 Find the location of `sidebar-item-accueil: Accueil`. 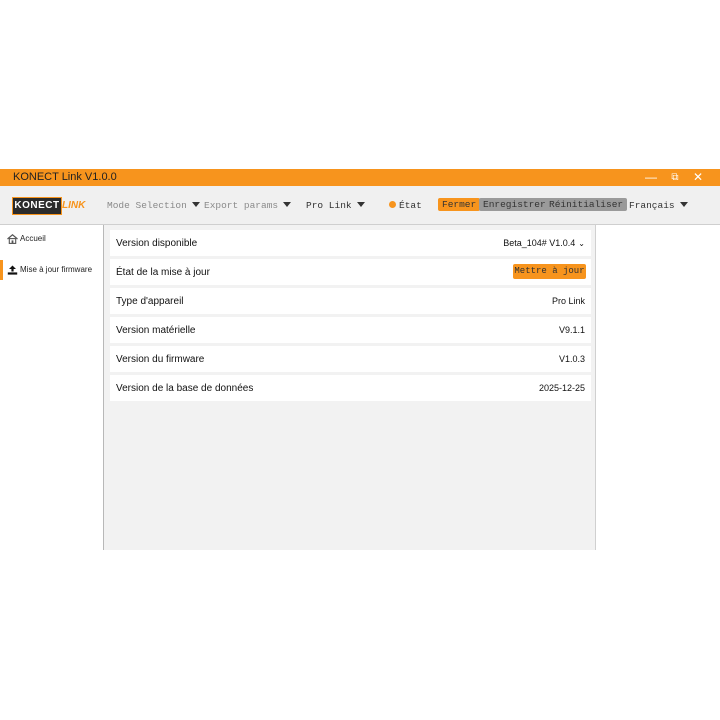

sidebar-item-accueil: Accueil is located at coordinates (51, 239).